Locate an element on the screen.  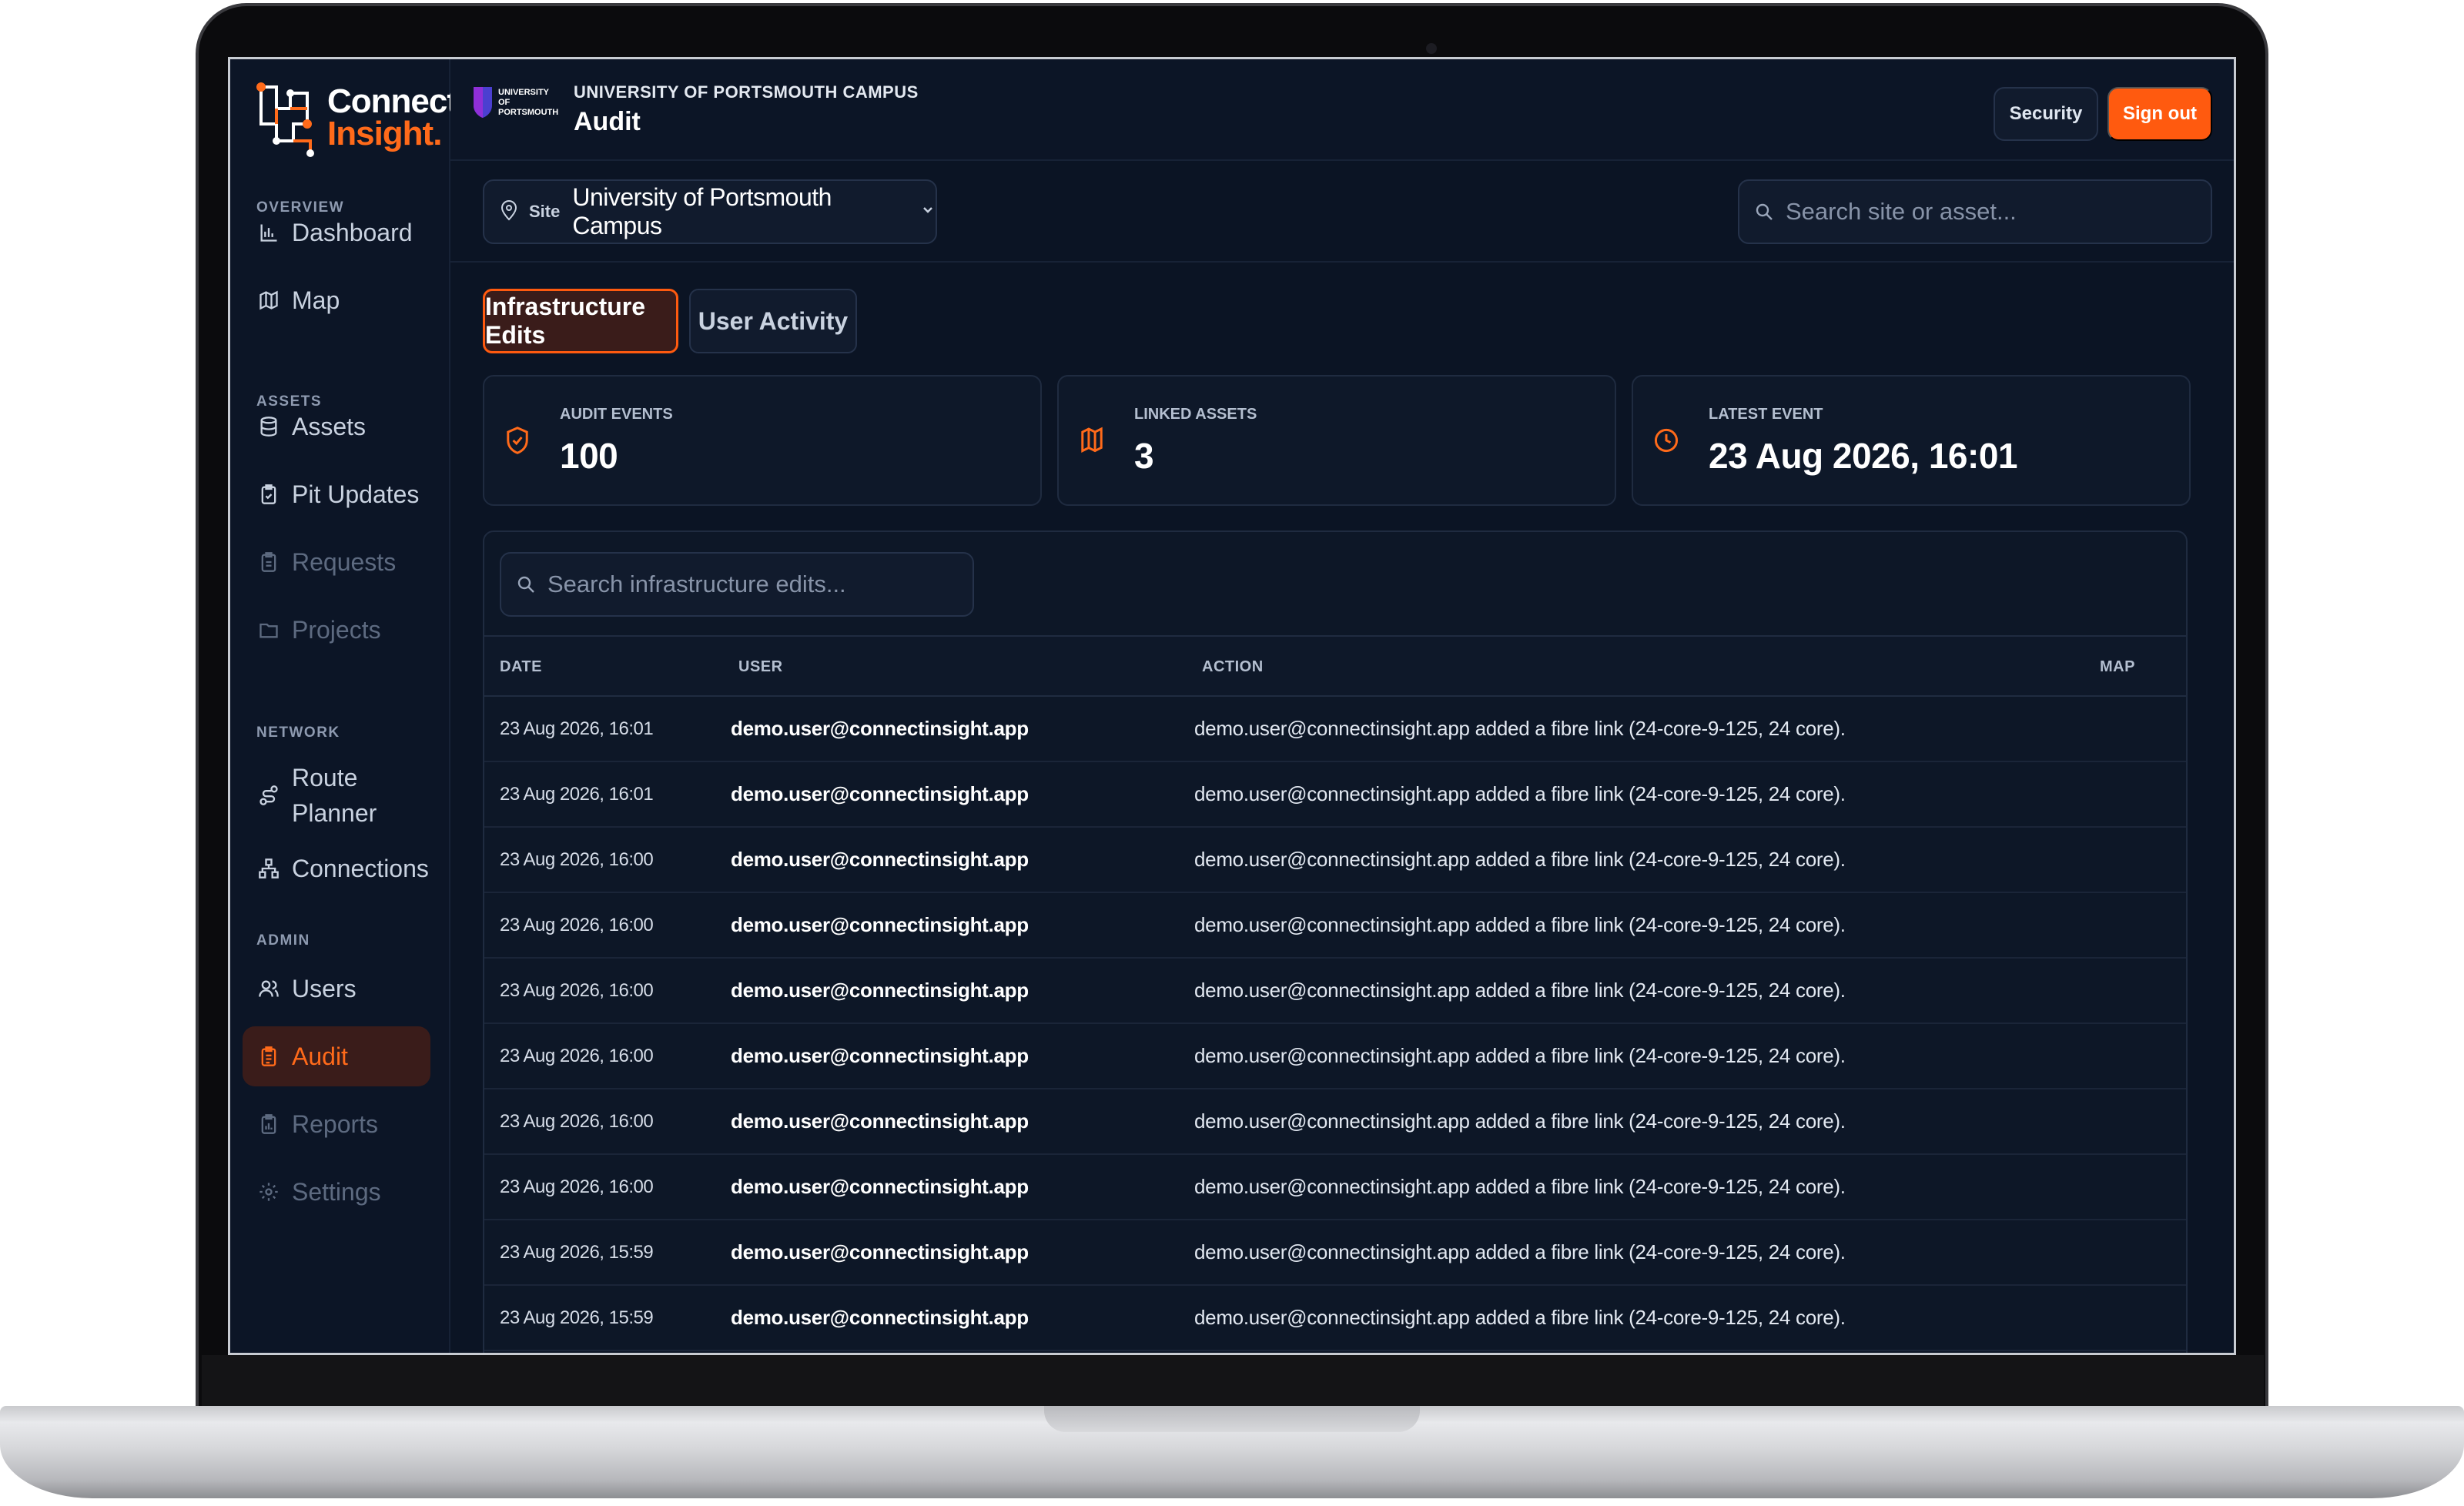
sidebar-item-projects: Projects is located at coordinates (336, 630).